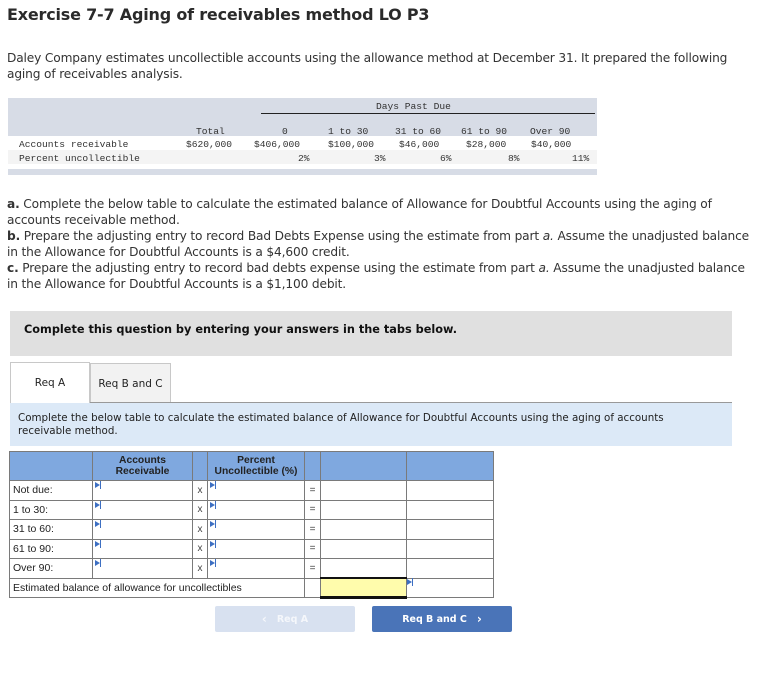 This screenshot has width=760, height=697. What do you see at coordinates (79, 158) in the screenshot?
I see `aging-row-label: Percent uncollectible` at bounding box center [79, 158].